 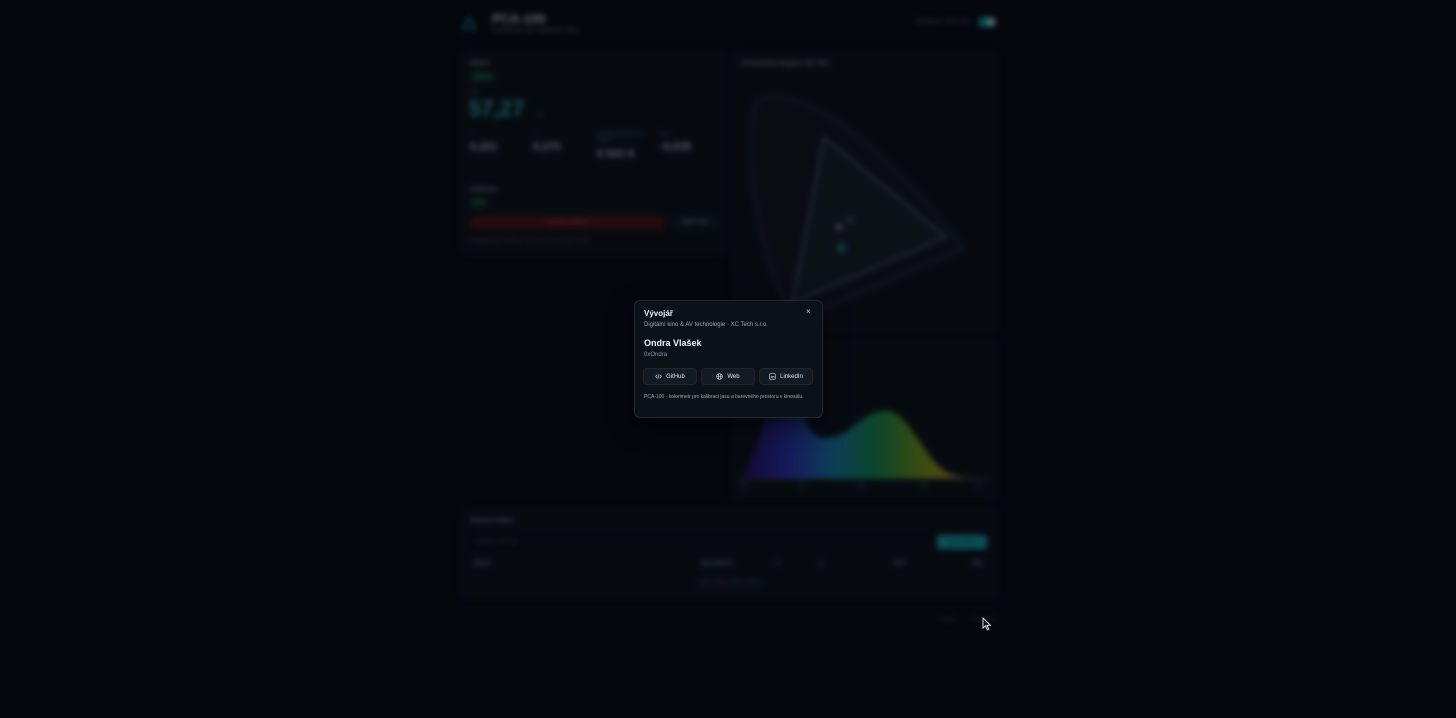 What do you see at coordinates (808, 312) in the screenshot?
I see `close-icon: ×` at bounding box center [808, 312].